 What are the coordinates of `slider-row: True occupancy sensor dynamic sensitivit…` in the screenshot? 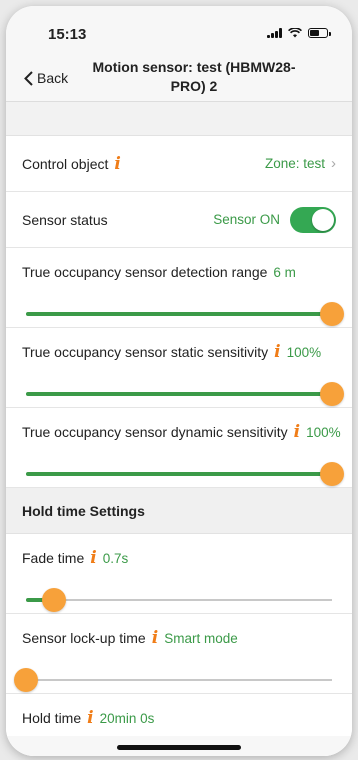 It's located at (179, 448).